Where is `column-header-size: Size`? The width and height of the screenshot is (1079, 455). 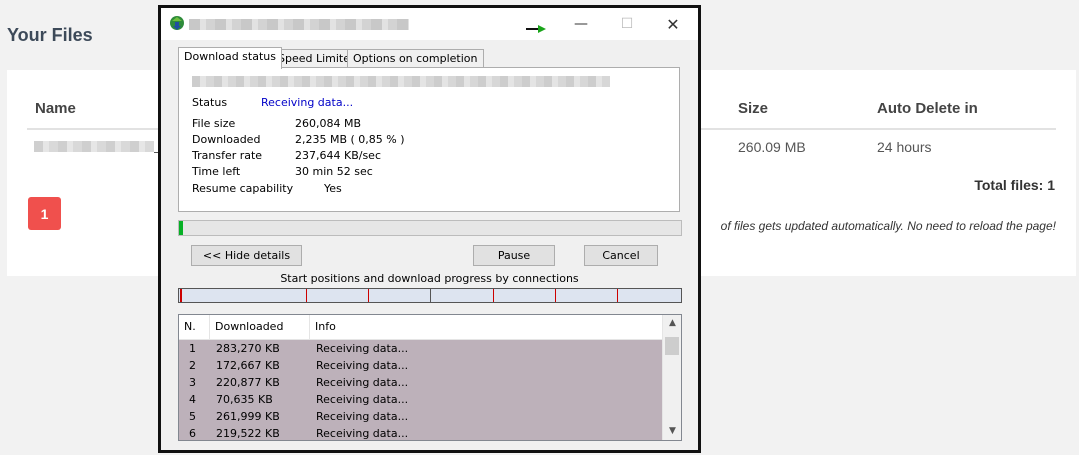 column-header-size: Size is located at coordinates (753, 108).